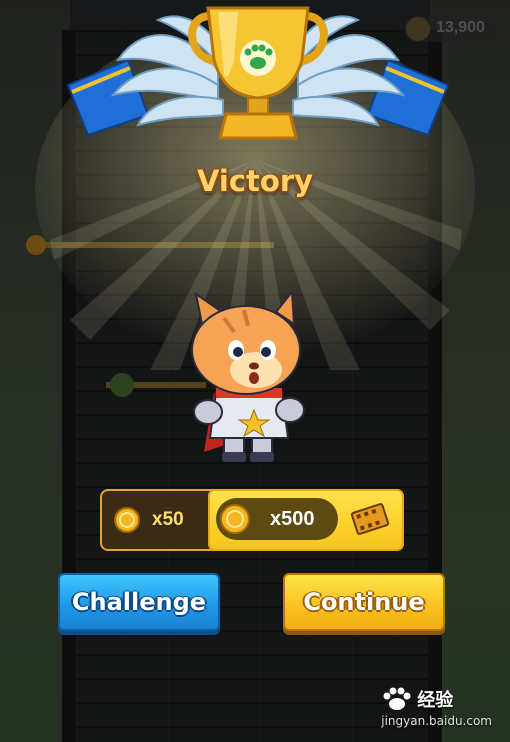 This screenshot has width=510, height=742. Describe the element at coordinates (168, 519) in the screenshot. I see `basic-reward-amount: x50` at that location.